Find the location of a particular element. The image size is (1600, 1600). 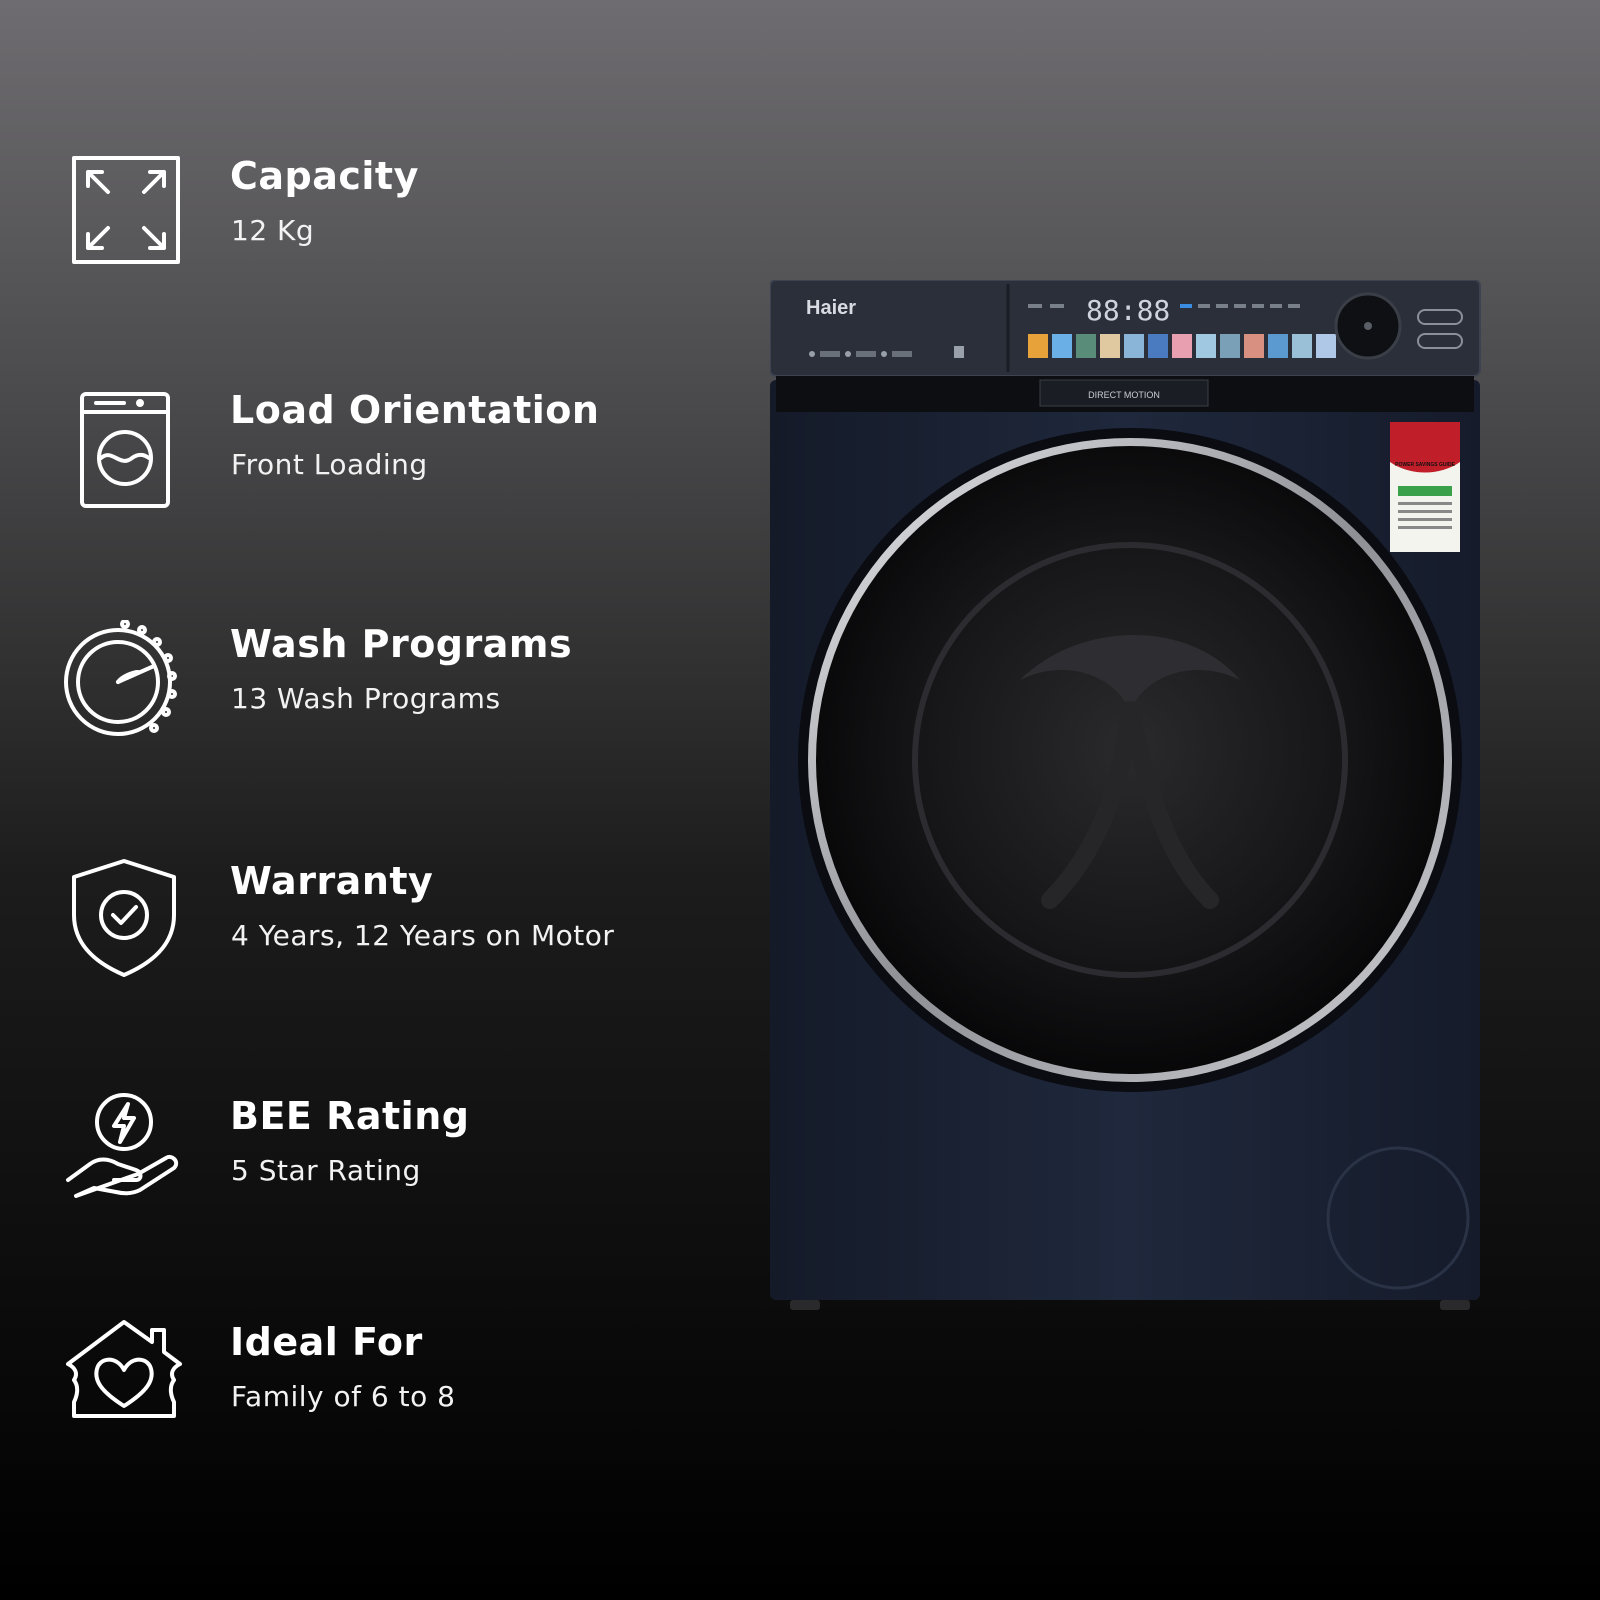

spec-value: 5 Star Rating is located at coordinates (326, 1170).